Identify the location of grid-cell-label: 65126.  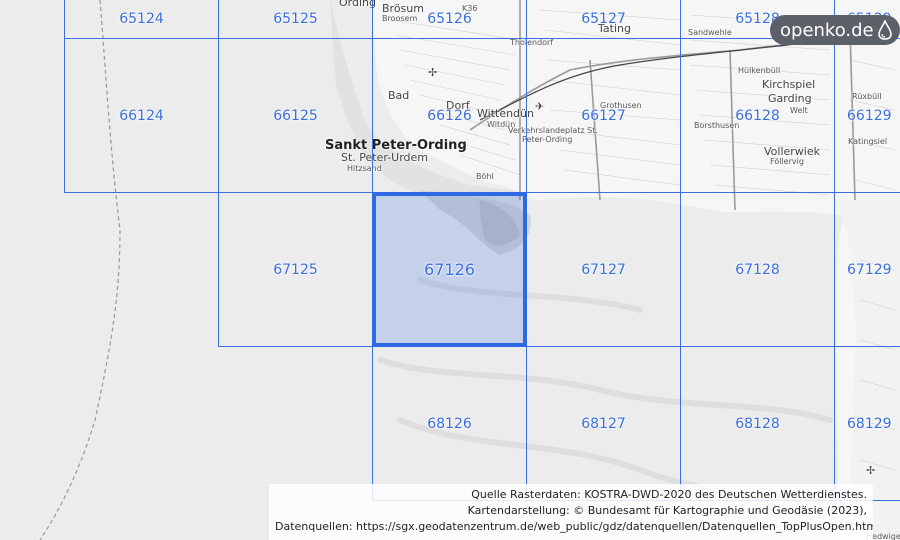
(449, 19).